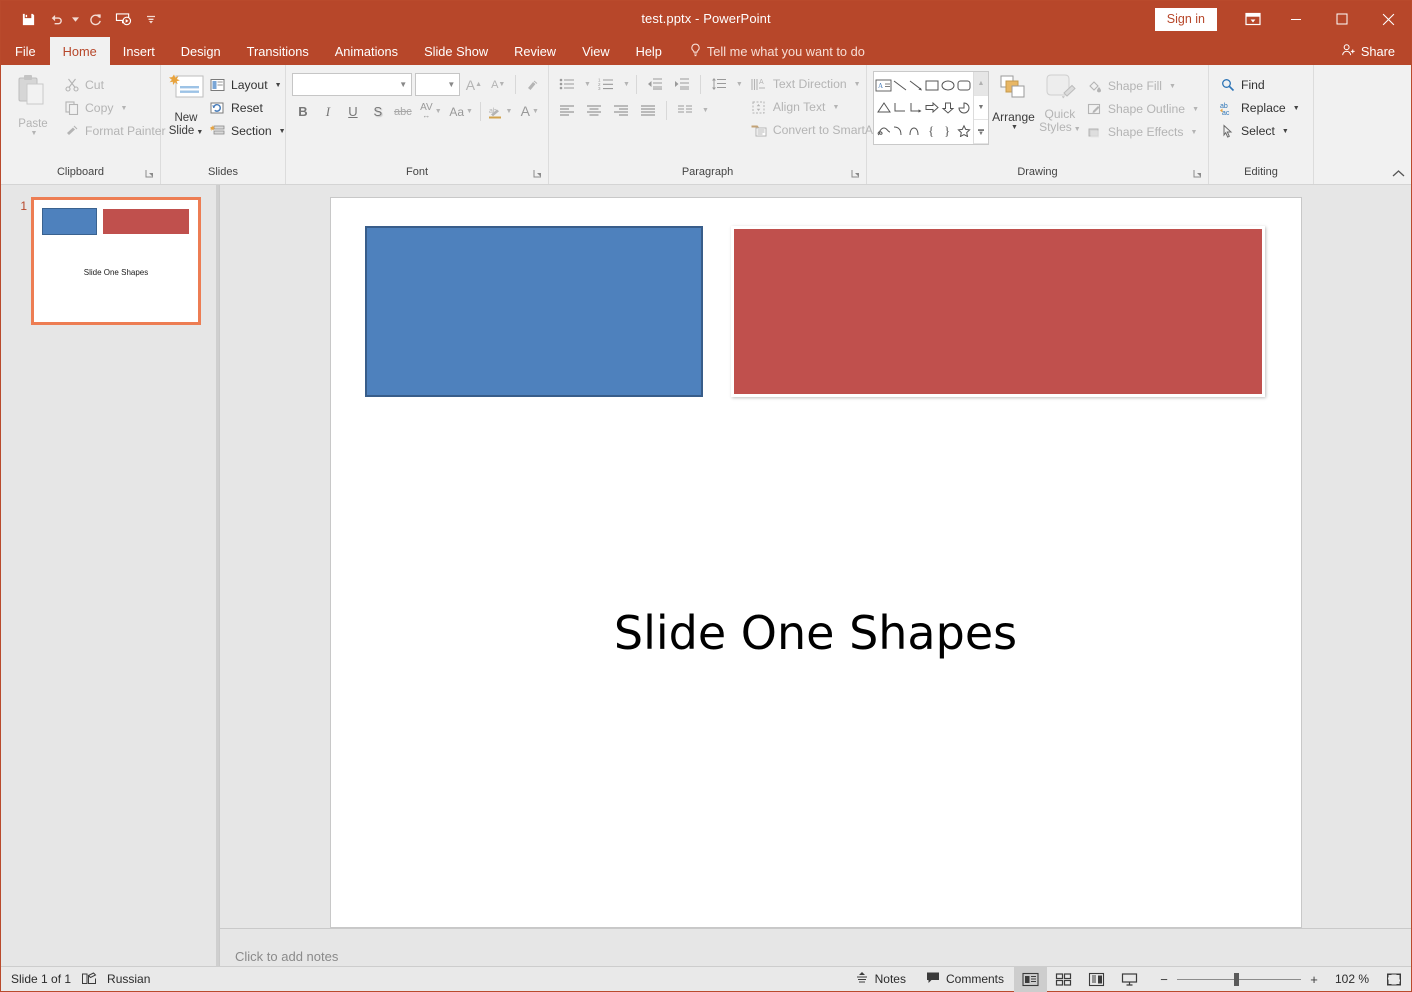 The width and height of the screenshot is (1412, 992). Describe the element at coordinates (964, 130) in the screenshot. I see `shape-star-icon` at that location.